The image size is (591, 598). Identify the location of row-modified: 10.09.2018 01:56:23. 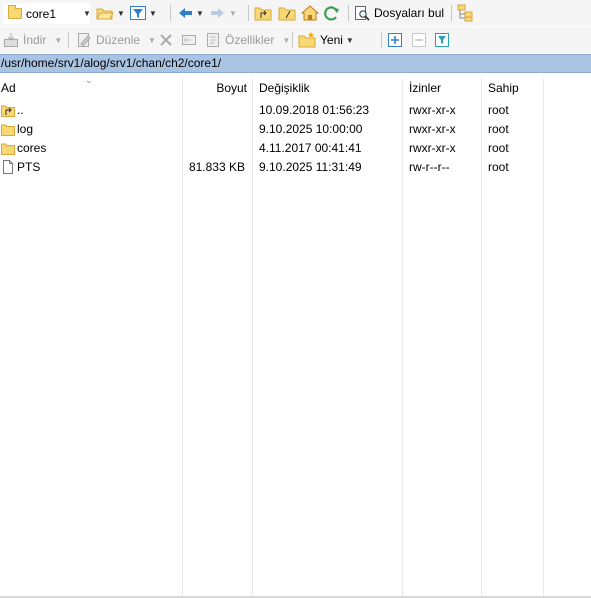
(314, 110).